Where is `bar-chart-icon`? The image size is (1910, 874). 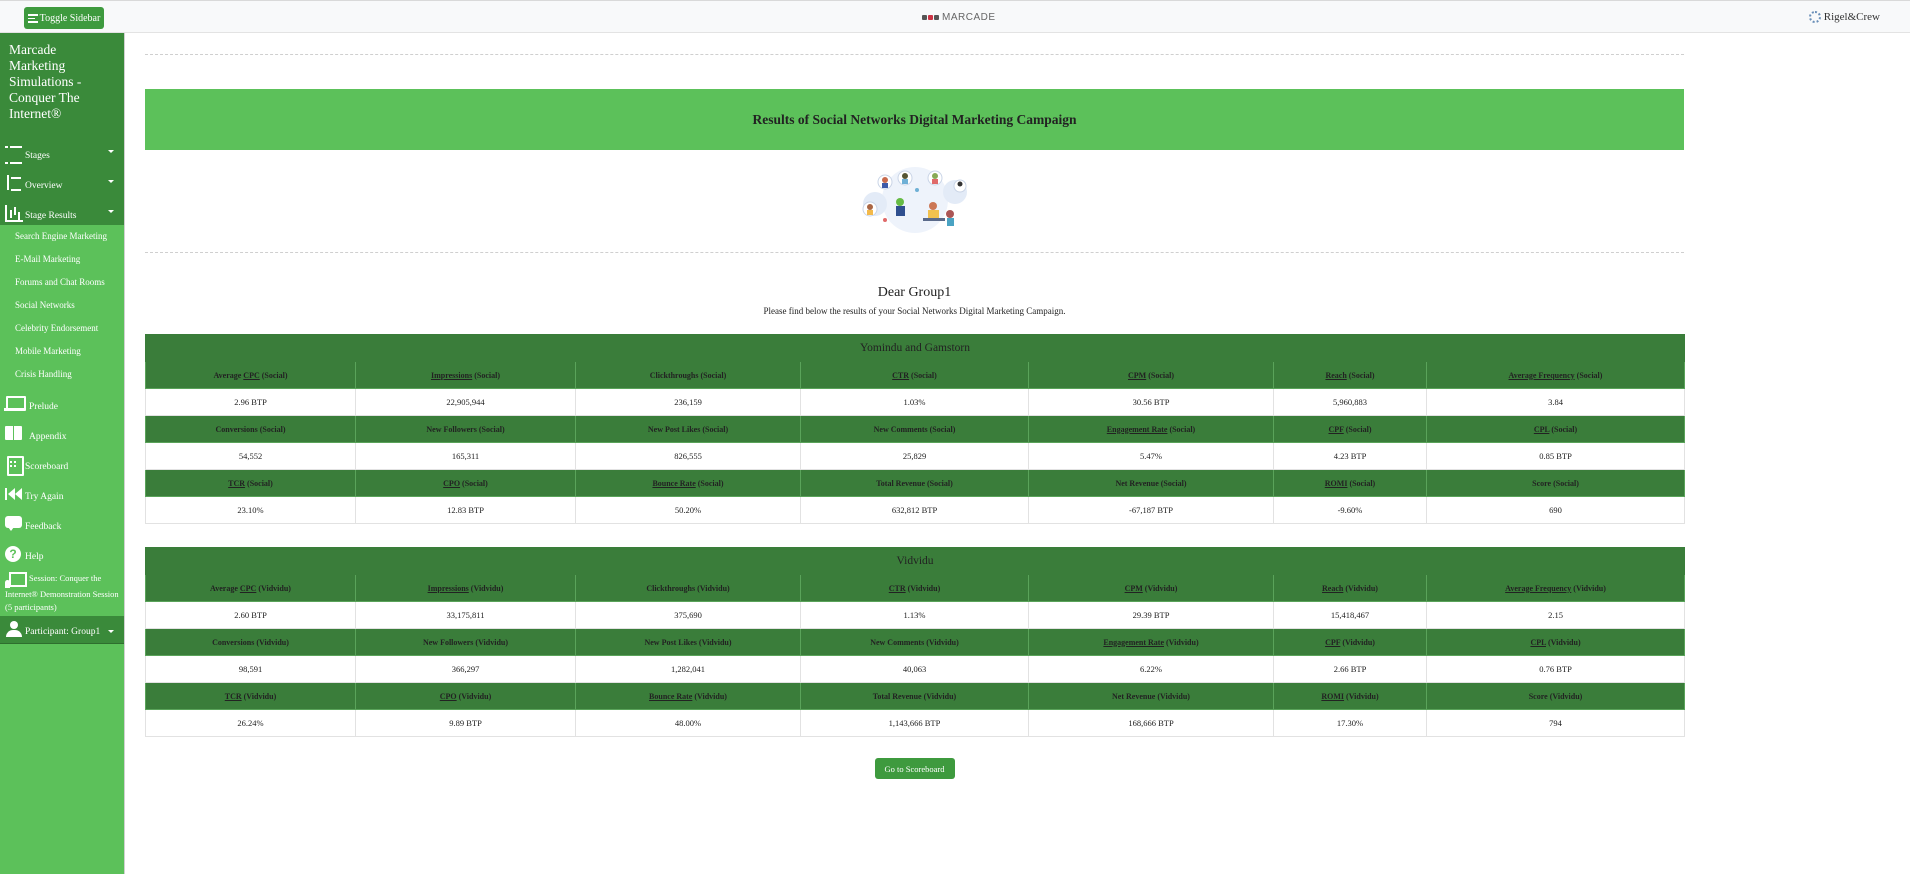 bar-chart-icon is located at coordinates (14, 213).